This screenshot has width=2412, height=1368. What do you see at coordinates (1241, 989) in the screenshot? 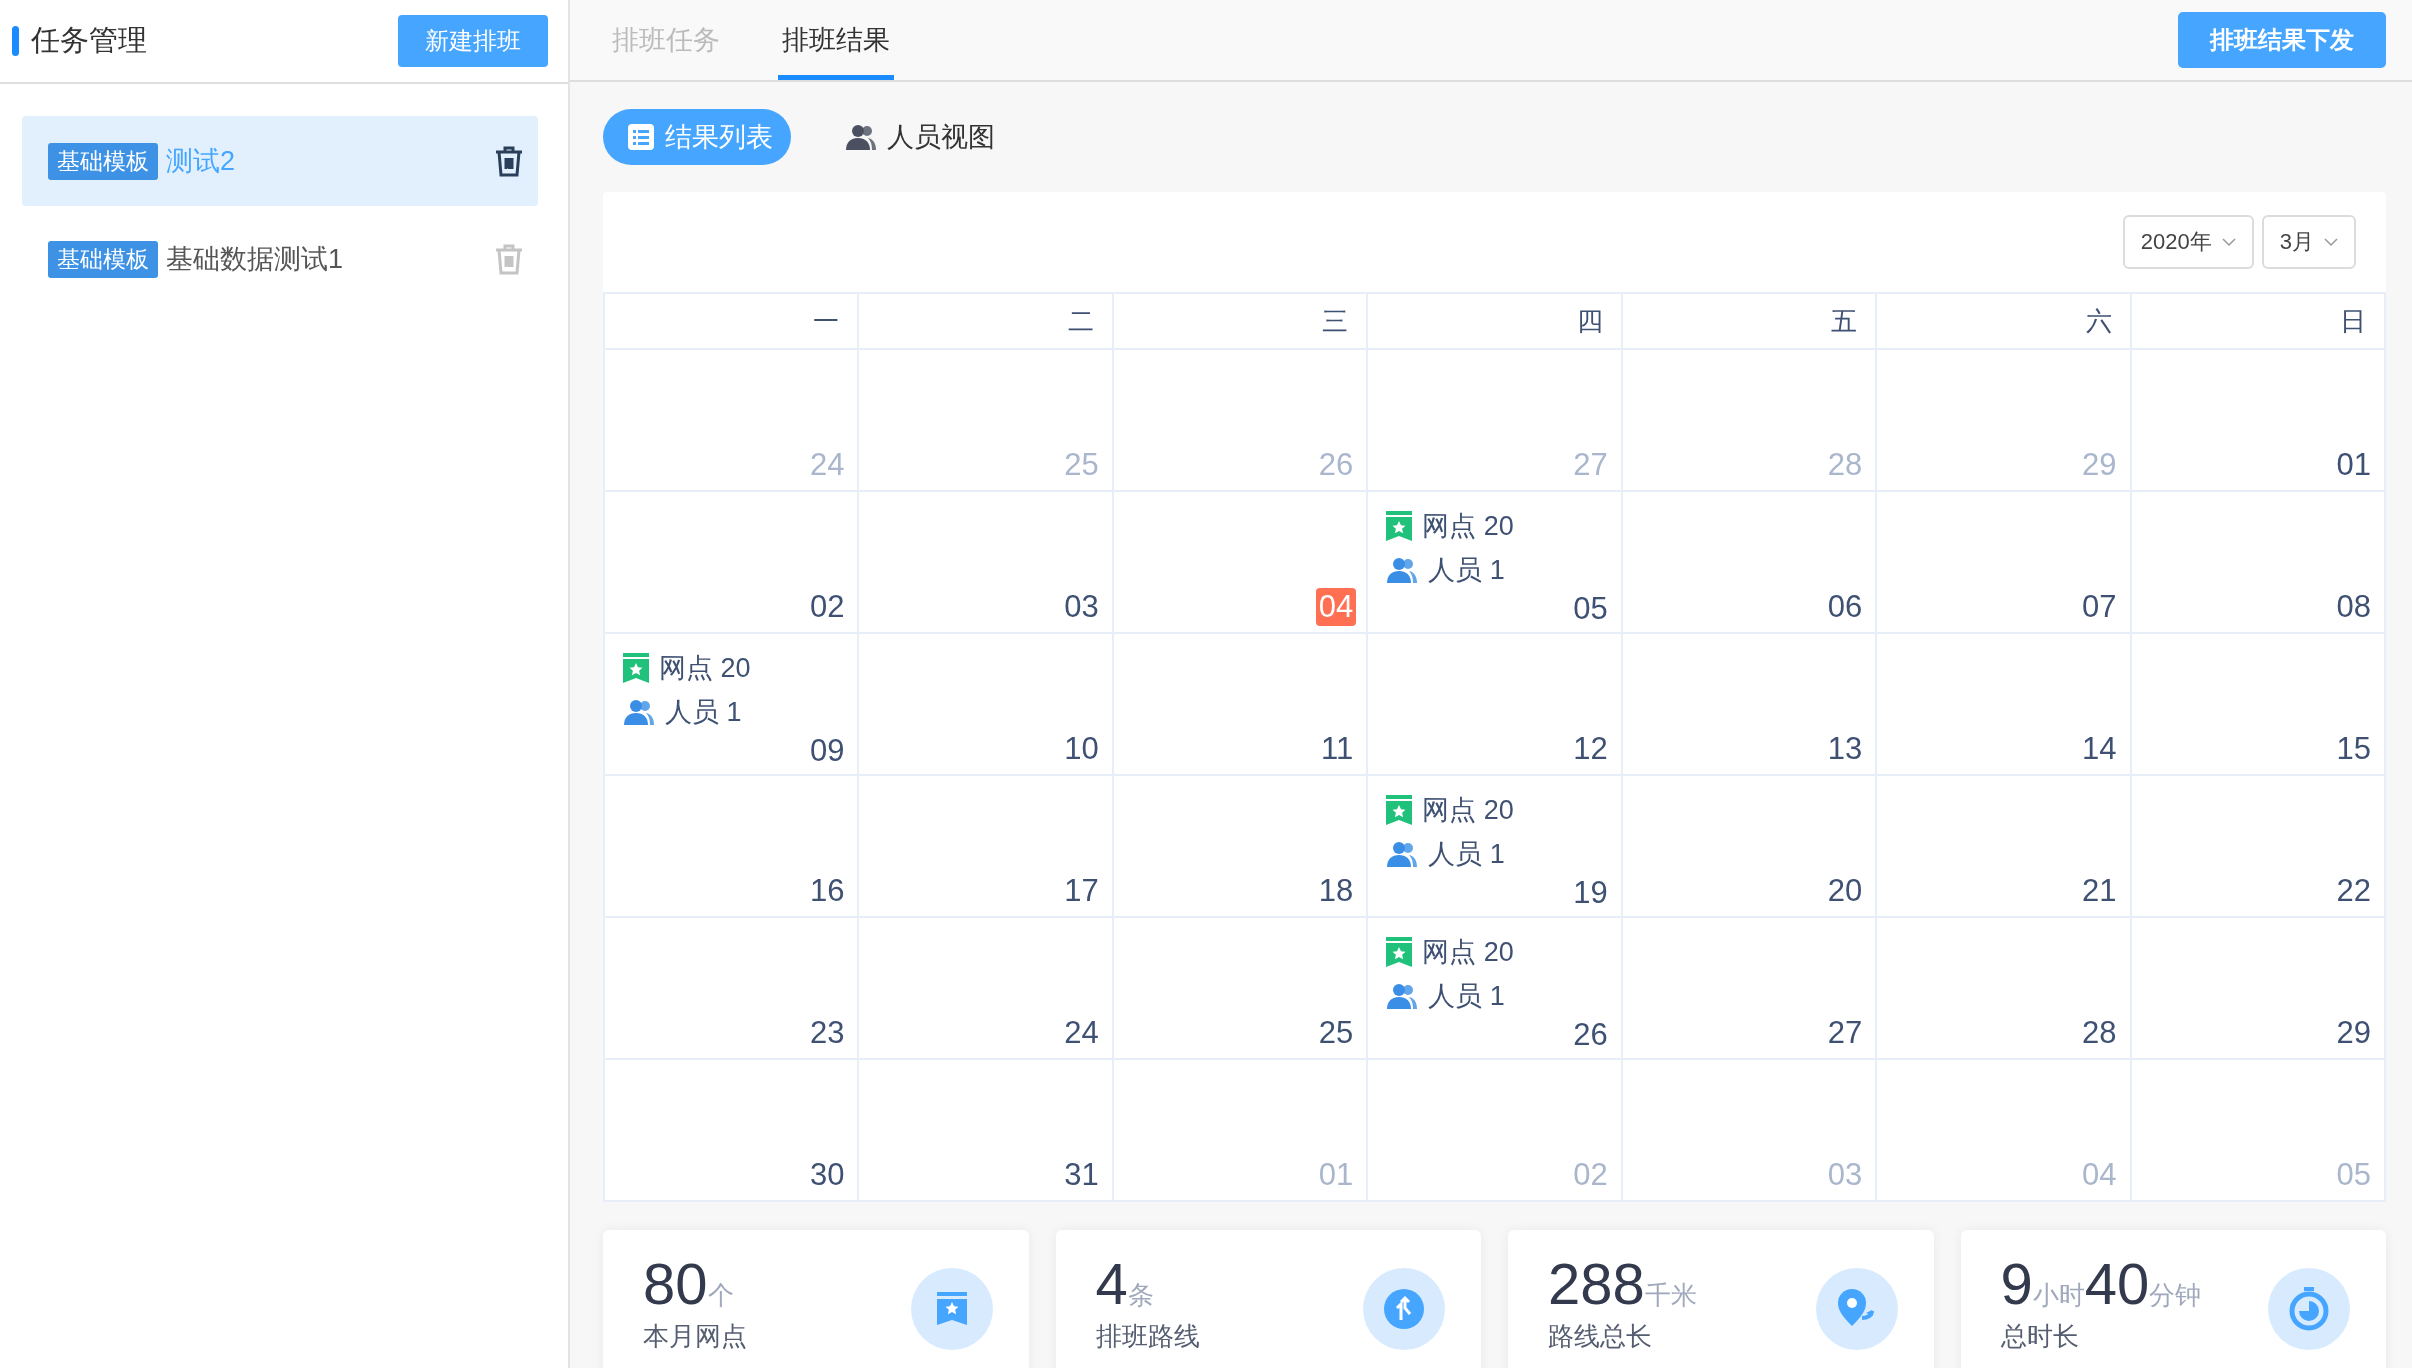
I see `calendar-day: 25` at bounding box center [1241, 989].